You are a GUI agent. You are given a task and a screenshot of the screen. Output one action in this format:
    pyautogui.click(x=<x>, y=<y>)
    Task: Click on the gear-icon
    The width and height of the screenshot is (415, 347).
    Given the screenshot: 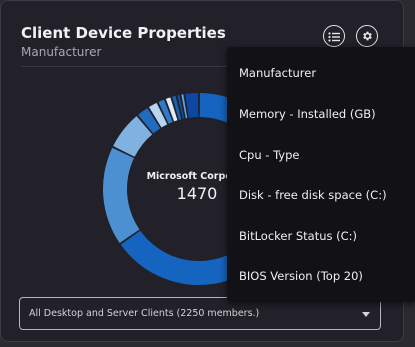 What is the action you would take?
    pyautogui.click(x=367, y=36)
    